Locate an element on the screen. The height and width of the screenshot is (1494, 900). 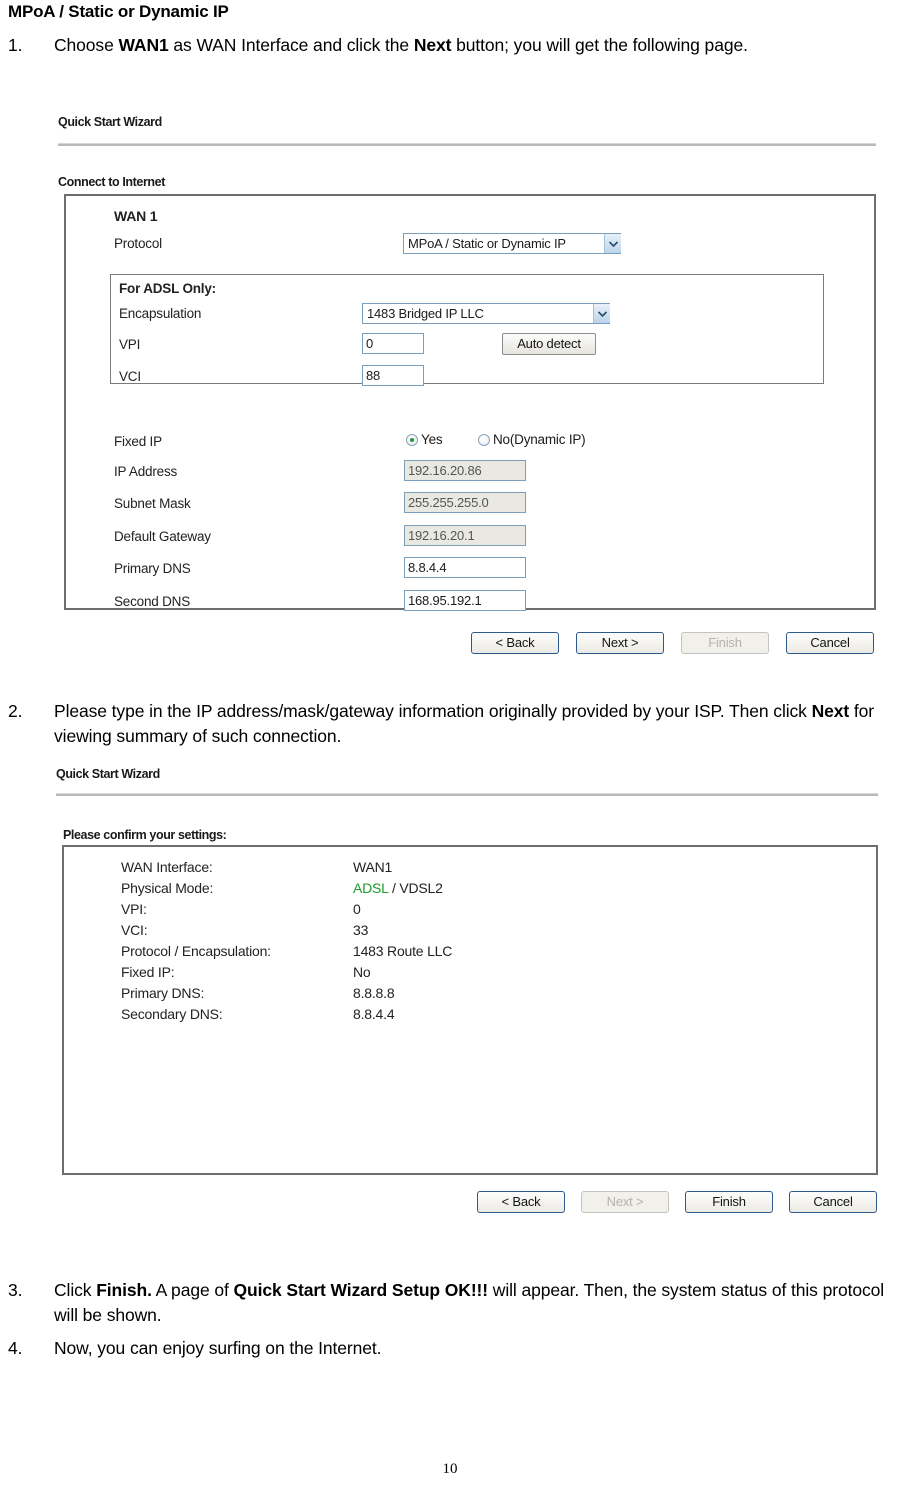
confirm-title-divider is located at coordinates (467, 794).